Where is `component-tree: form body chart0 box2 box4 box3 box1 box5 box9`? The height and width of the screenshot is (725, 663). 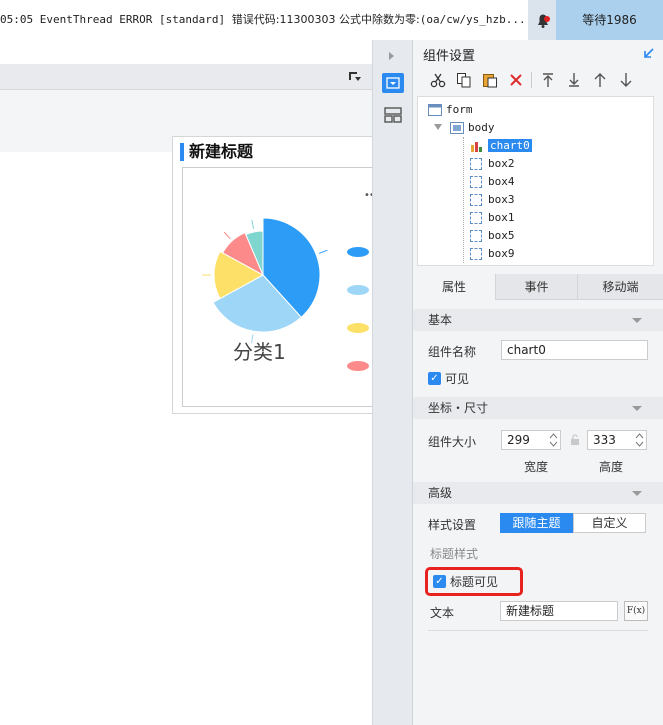 component-tree: form body chart0 box2 box4 box3 box1 box5 box9 is located at coordinates (535, 181).